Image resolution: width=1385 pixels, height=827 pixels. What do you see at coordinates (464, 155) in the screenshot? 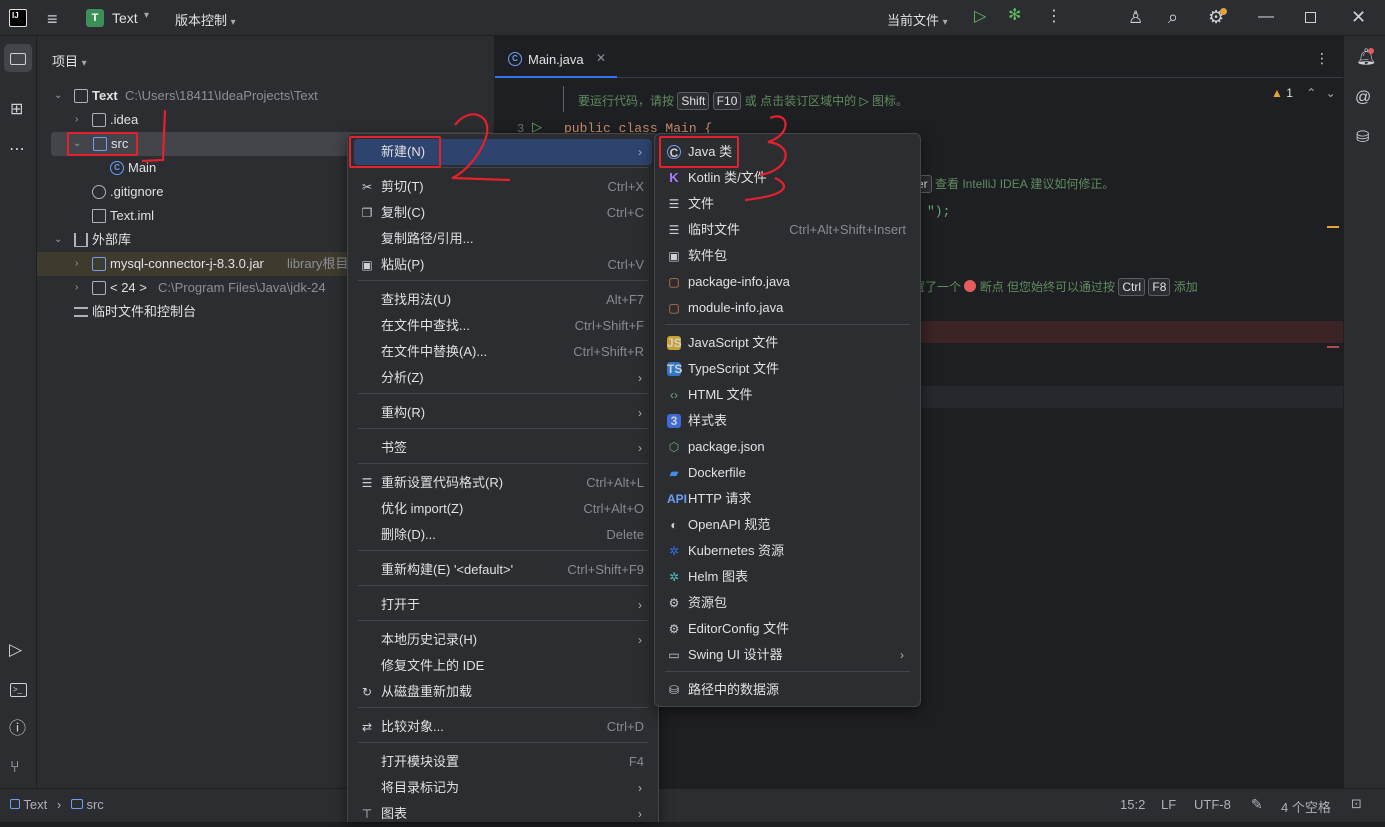
I see `annotation-strokes` at bounding box center [464, 155].